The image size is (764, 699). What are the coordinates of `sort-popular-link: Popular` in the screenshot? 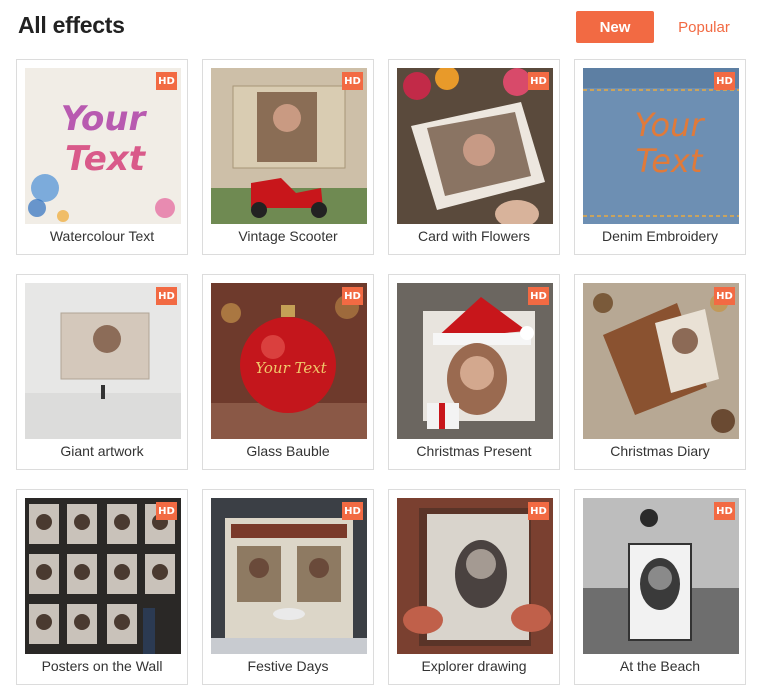 It's located at (704, 27).